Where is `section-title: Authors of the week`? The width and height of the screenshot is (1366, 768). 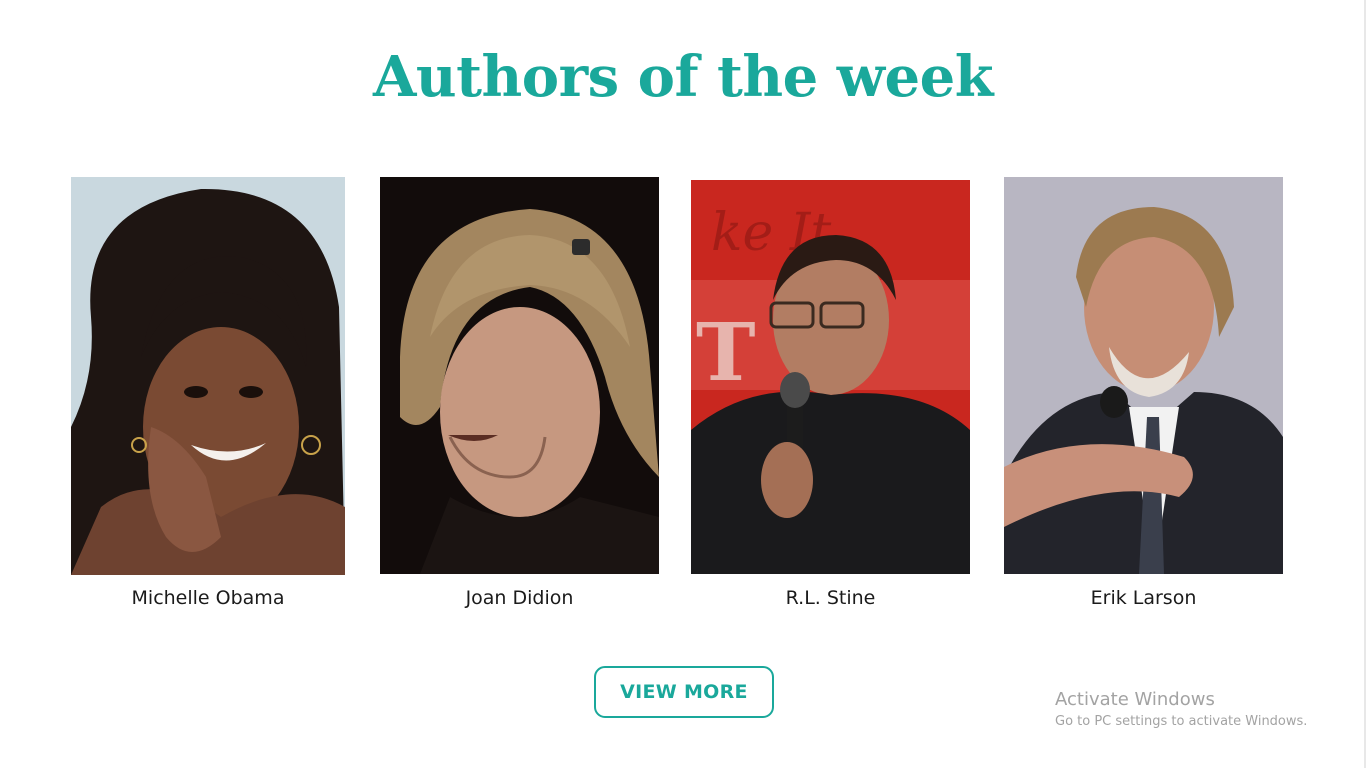
section-title: Authors of the week is located at coordinates (683, 77).